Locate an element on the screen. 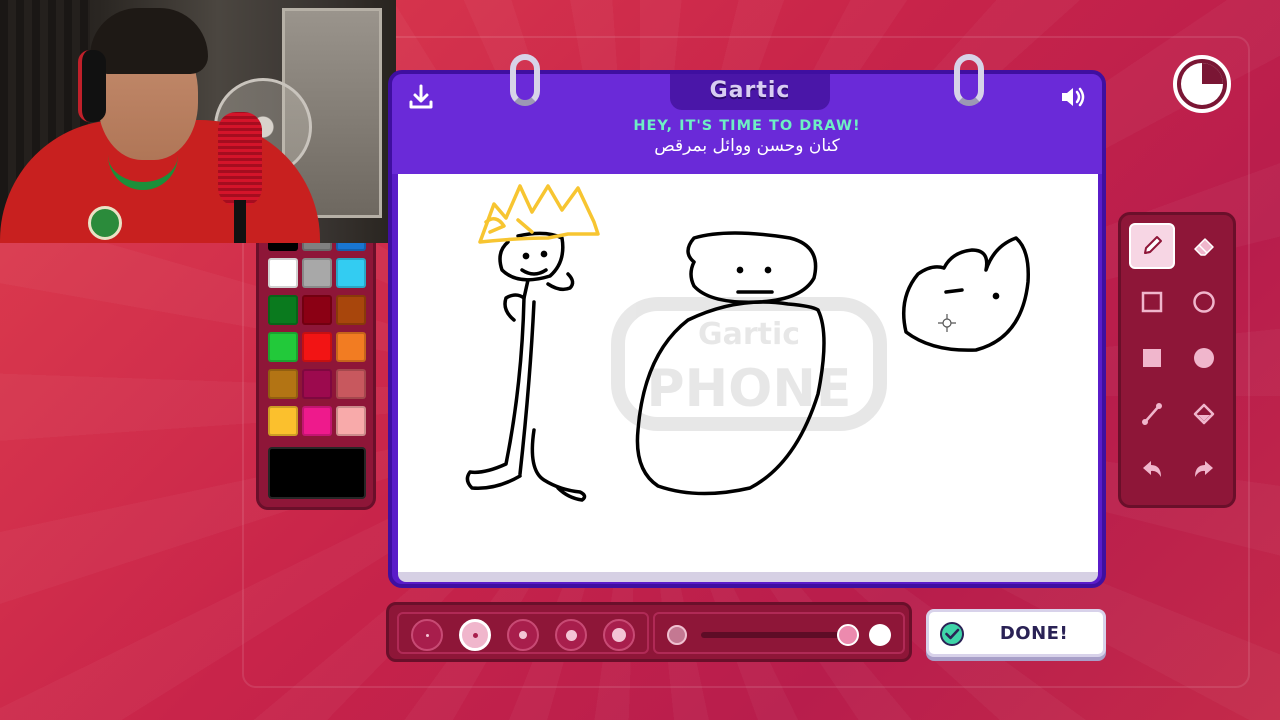 The image size is (1280, 720). brush-settings-bar is located at coordinates (649, 632).